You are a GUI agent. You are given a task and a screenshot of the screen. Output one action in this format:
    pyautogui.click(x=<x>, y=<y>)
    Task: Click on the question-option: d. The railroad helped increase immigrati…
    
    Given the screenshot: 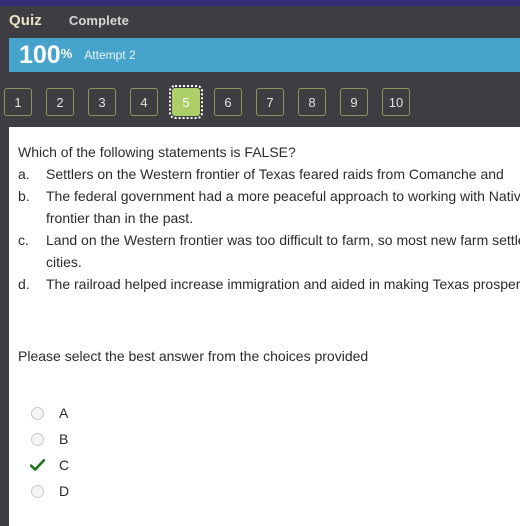 What is the action you would take?
    pyautogui.click(x=269, y=284)
    